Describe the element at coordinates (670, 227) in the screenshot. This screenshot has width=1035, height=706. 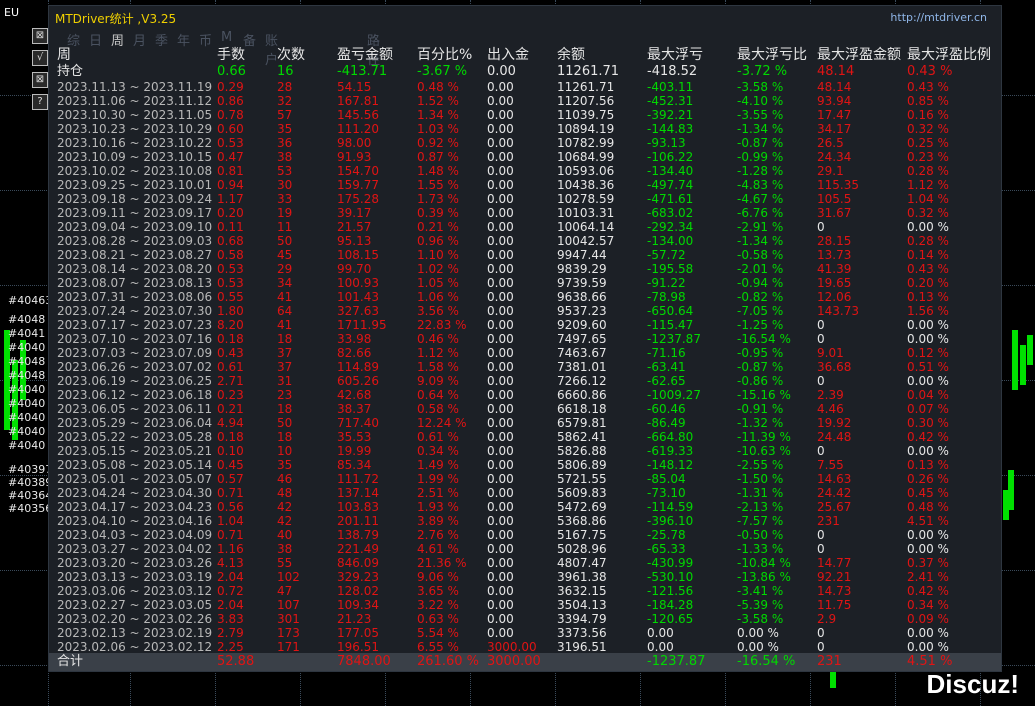
I see `row-max-float-loss: -292.34` at that location.